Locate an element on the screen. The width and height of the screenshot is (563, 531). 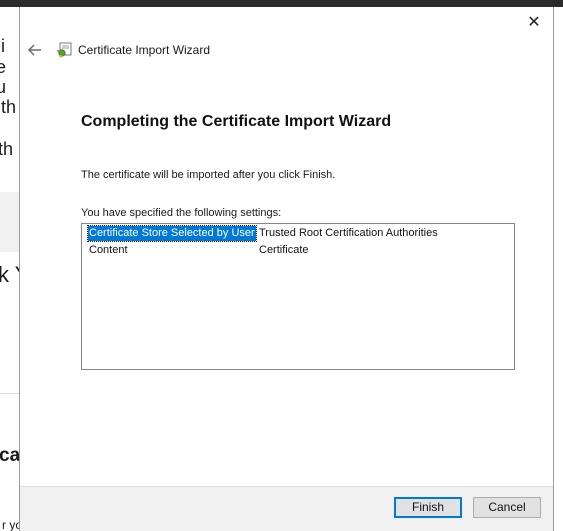
background-content: tei ue hu e th th k Y ca r yo is located at coordinates (10, 265).